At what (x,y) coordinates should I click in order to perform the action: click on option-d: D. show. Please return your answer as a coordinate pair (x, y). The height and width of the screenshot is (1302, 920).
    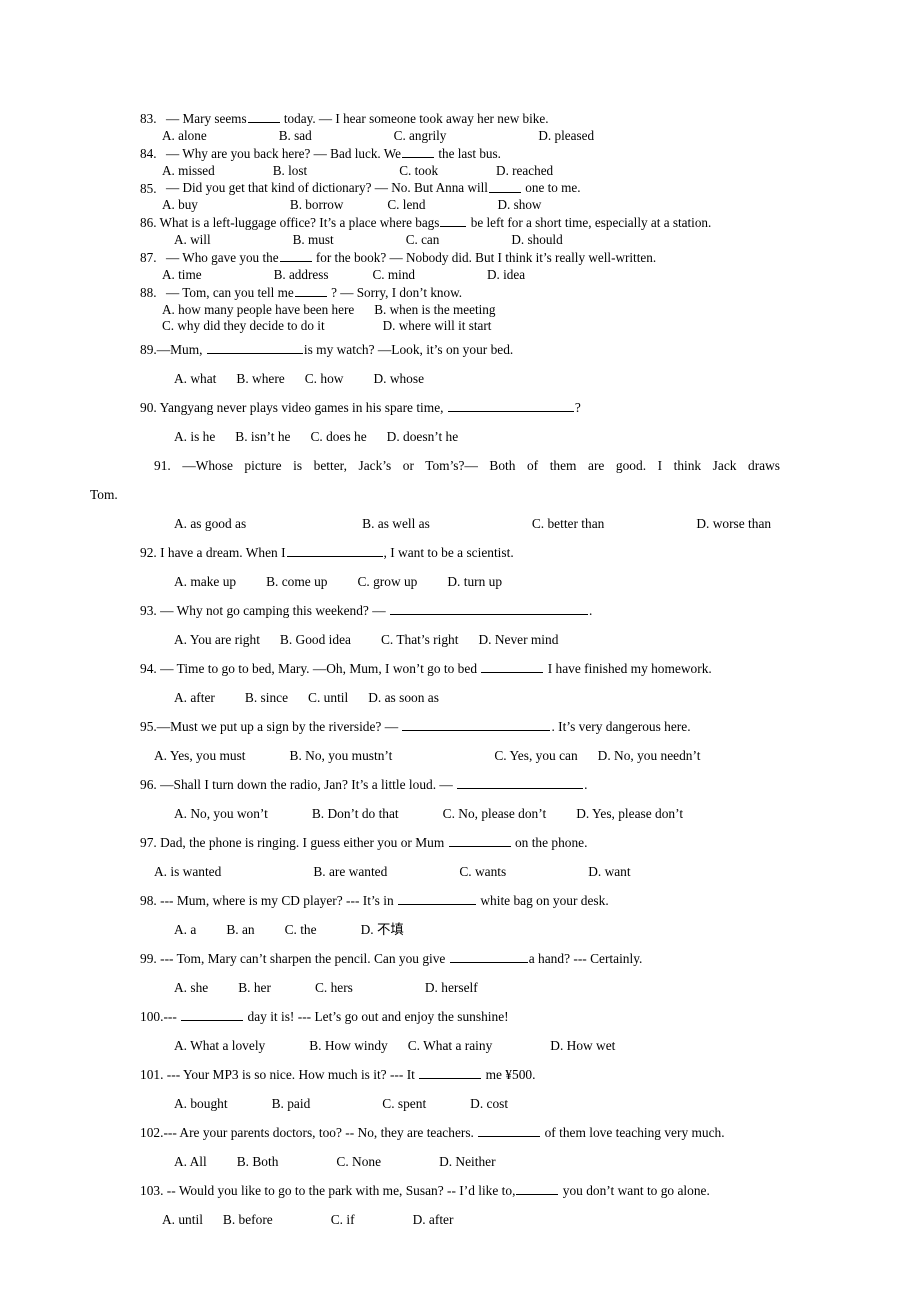
    Looking at the image, I should click on (520, 204).